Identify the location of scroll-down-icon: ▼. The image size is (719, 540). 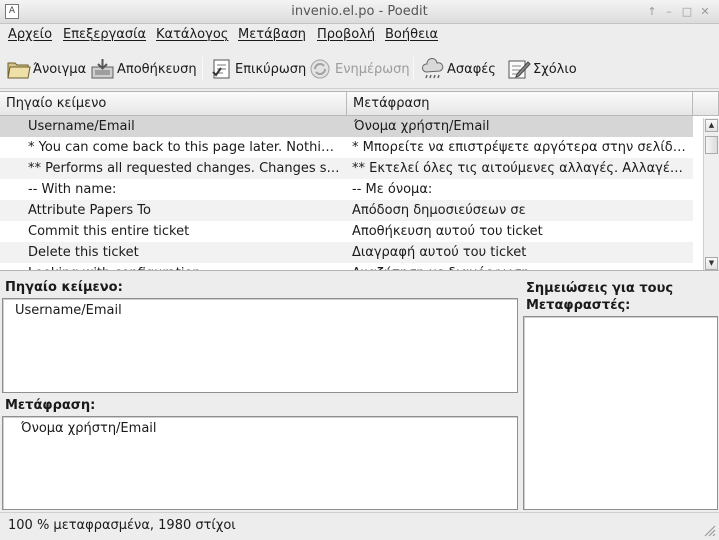
(711, 263).